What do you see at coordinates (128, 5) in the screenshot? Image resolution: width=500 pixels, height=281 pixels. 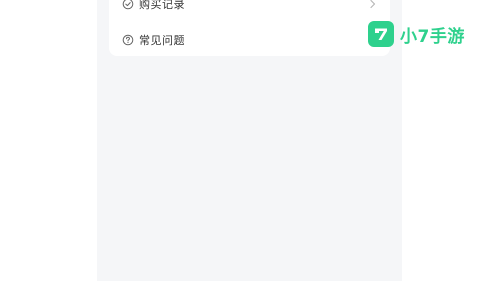 I see `check-circle-icon` at bounding box center [128, 5].